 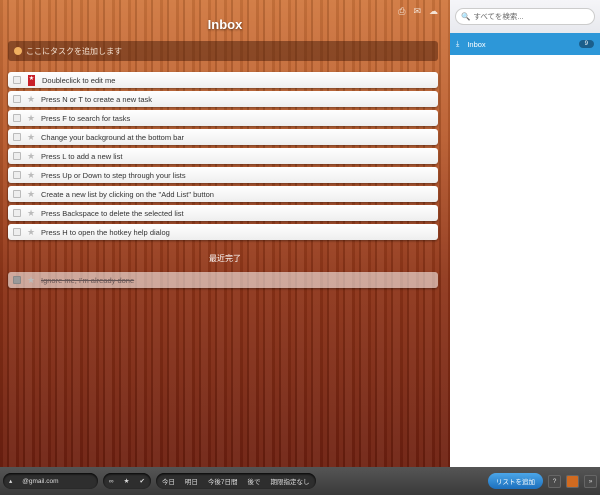 I want to click on date-filters: 今日 明日 今後7日間 後で 期限指定なし, so click(x=235, y=481).